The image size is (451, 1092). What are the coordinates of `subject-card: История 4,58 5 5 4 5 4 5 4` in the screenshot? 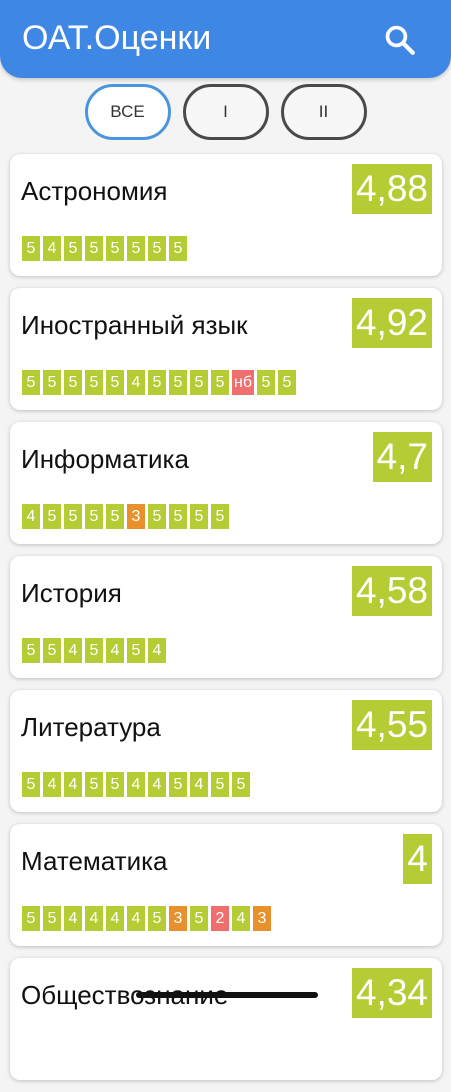 It's located at (226, 617).